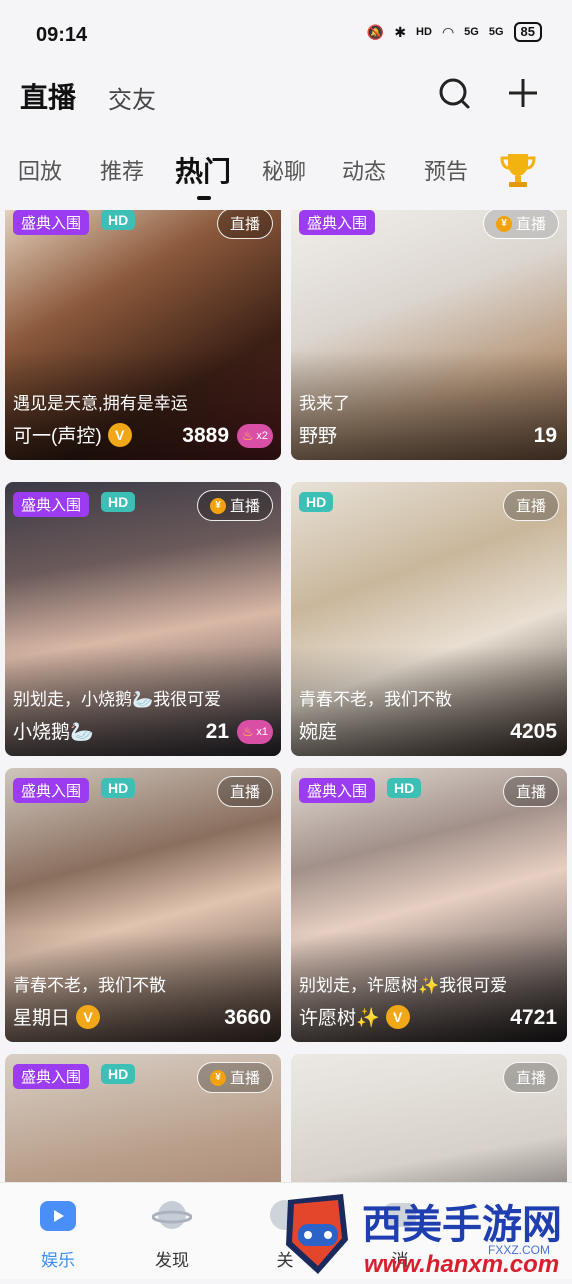  I want to click on tab-recommend: 推荐, so click(122, 170).